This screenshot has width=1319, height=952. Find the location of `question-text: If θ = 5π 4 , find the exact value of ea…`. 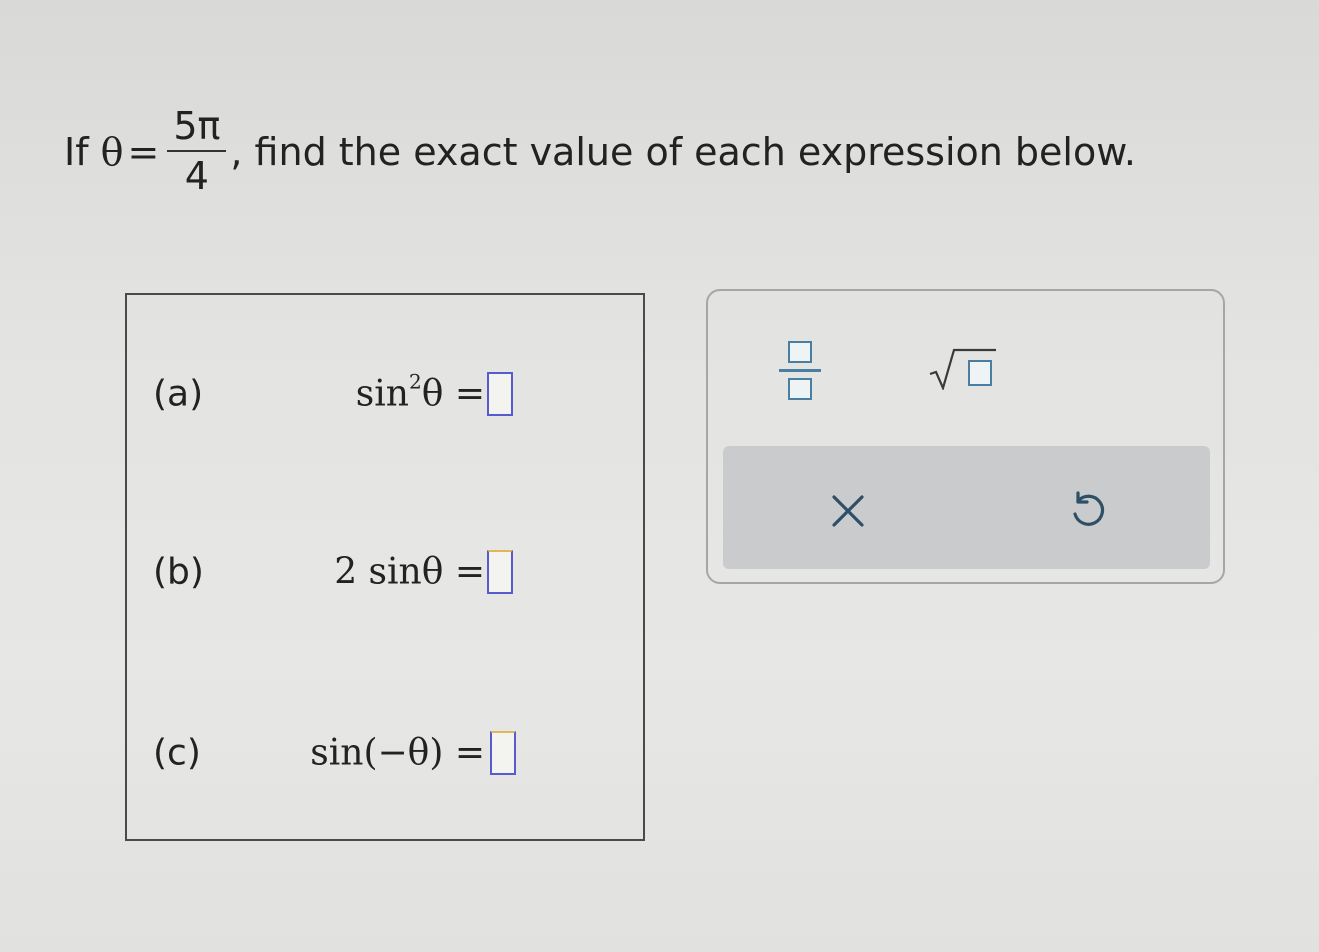

question-text: If θ = 5π 4 , find the exact value of ea… is located at coordinates (600, 152).